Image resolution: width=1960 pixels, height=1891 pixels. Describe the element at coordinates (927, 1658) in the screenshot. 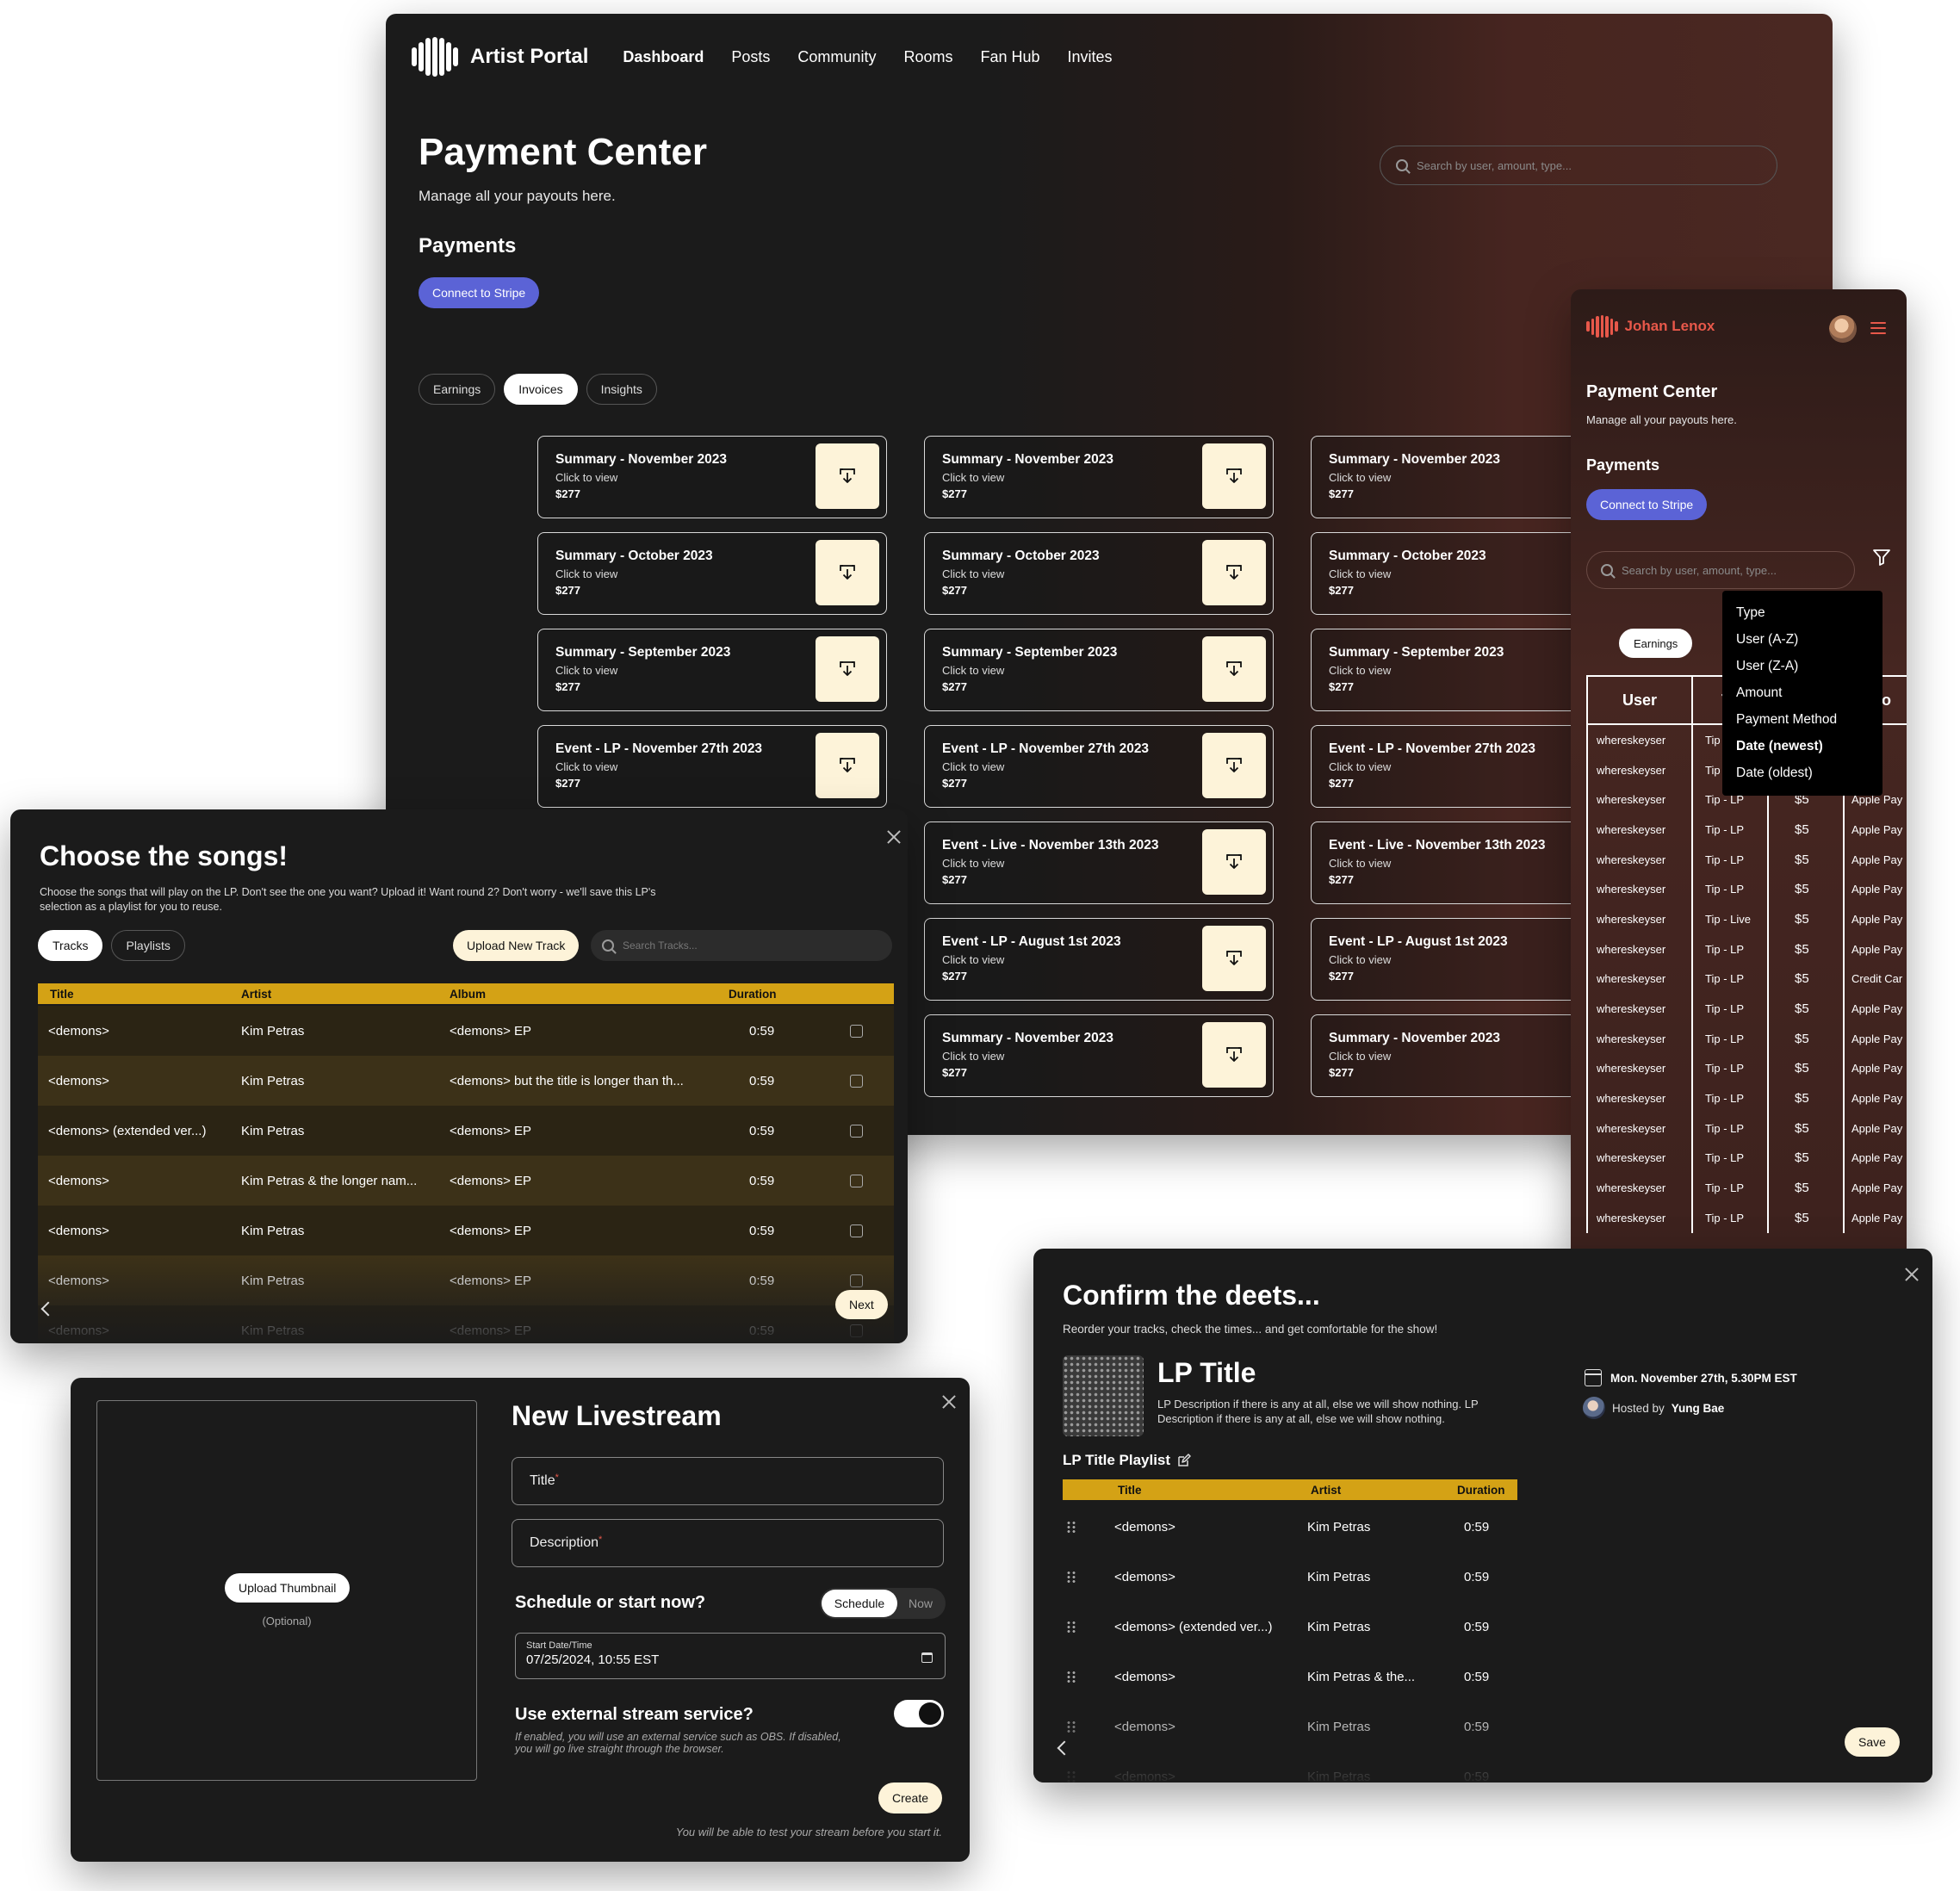

I see `calendar-icon` at that location.